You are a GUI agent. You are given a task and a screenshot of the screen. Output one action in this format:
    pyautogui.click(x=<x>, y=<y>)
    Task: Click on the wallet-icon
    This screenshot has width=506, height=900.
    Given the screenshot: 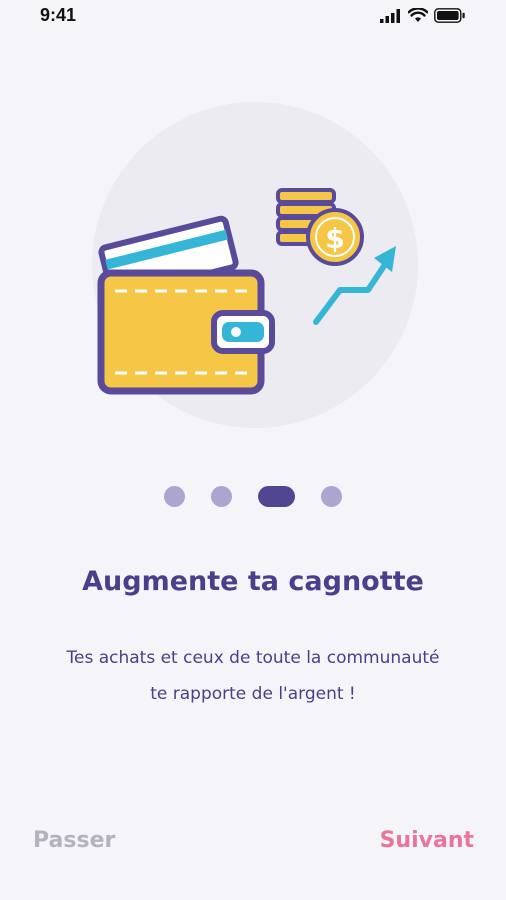 What is the action you would take?
    pyautogui.click(x=186, y=332)
    